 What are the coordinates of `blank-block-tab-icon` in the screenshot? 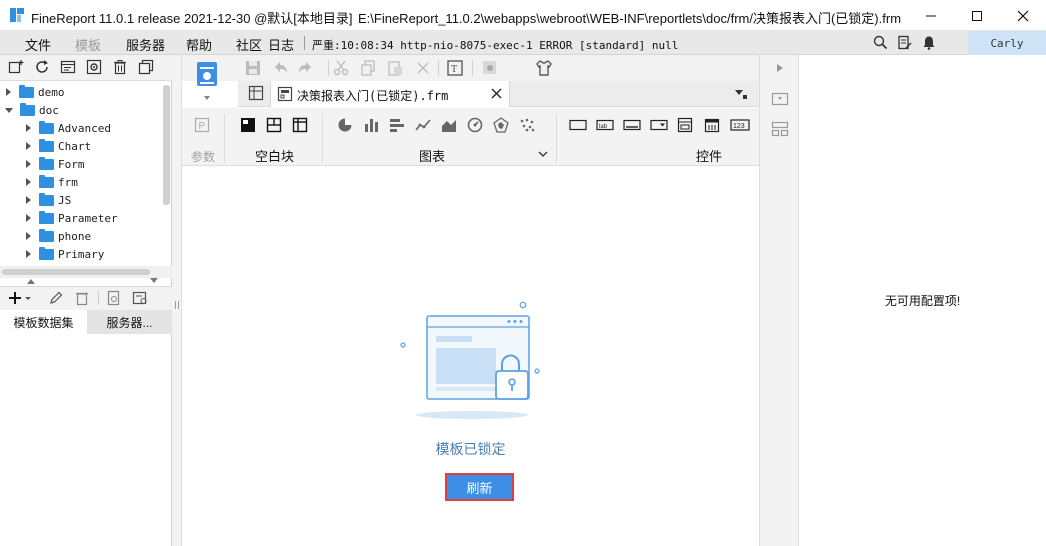 It's located at (300, 125).